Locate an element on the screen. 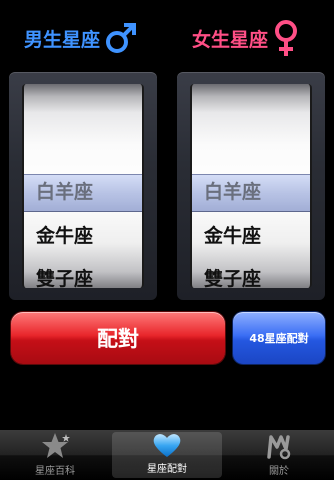  match48-button: 48星座配對 is located at coordinates (279, 338).